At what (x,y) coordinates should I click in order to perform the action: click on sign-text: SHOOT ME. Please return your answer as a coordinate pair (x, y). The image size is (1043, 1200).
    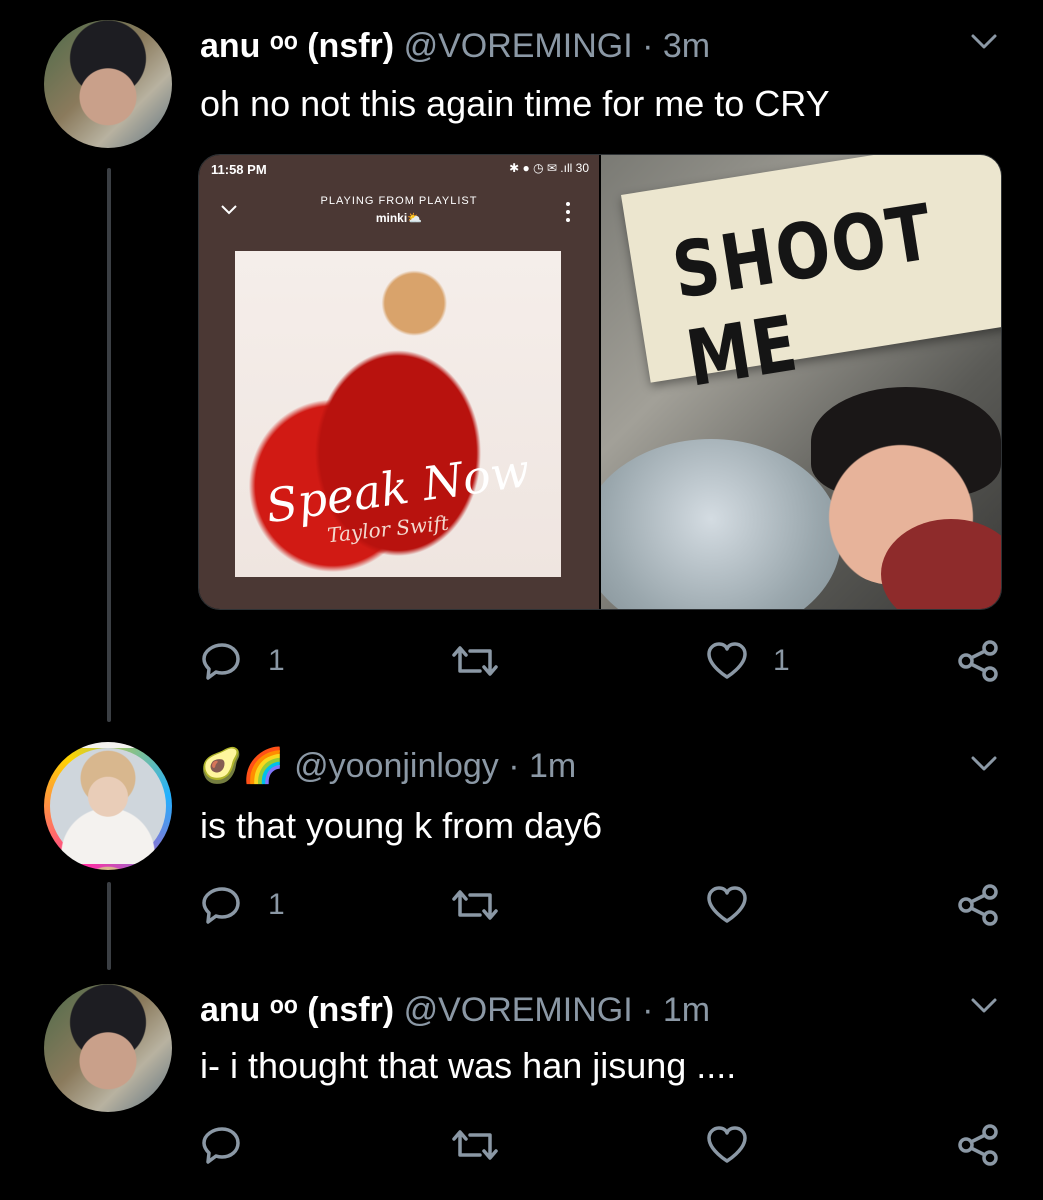
    Looking at the image, I should click on (803, 296).